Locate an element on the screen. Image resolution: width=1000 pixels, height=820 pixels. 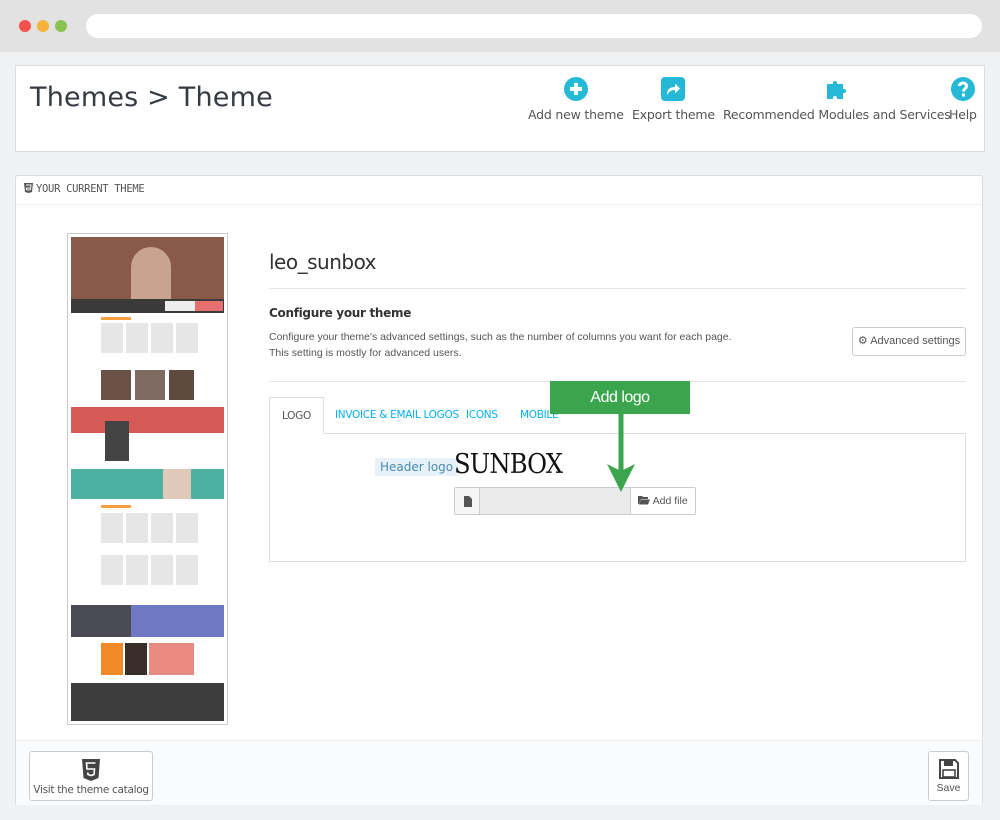
add-logo-callout: Add logo is located at coordinates (620, 397).